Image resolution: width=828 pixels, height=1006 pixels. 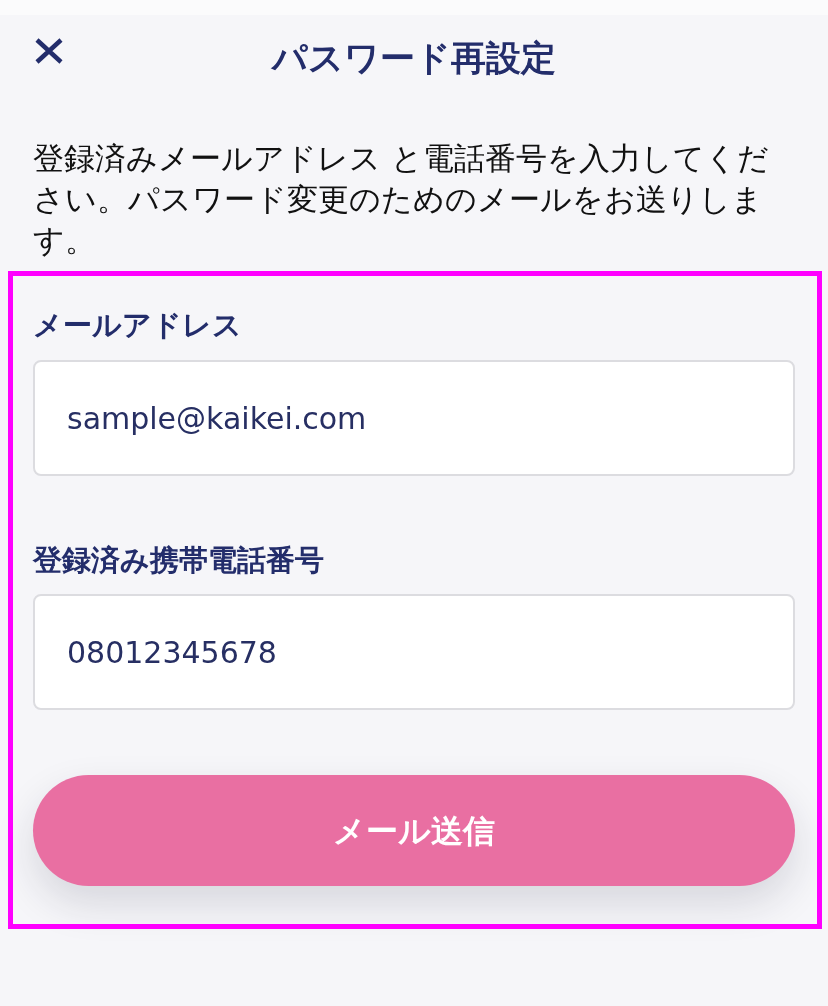 I want to click on input-field: sample@kaikei.com, so click(x=414, y=418).